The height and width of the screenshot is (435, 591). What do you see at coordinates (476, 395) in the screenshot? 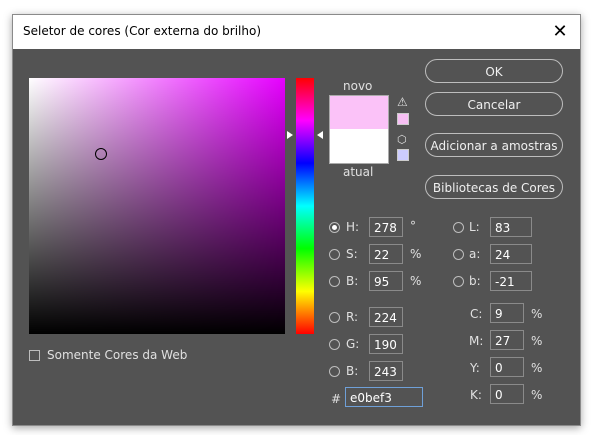
I see `k-label: K:` at bounding box center [476, 395].